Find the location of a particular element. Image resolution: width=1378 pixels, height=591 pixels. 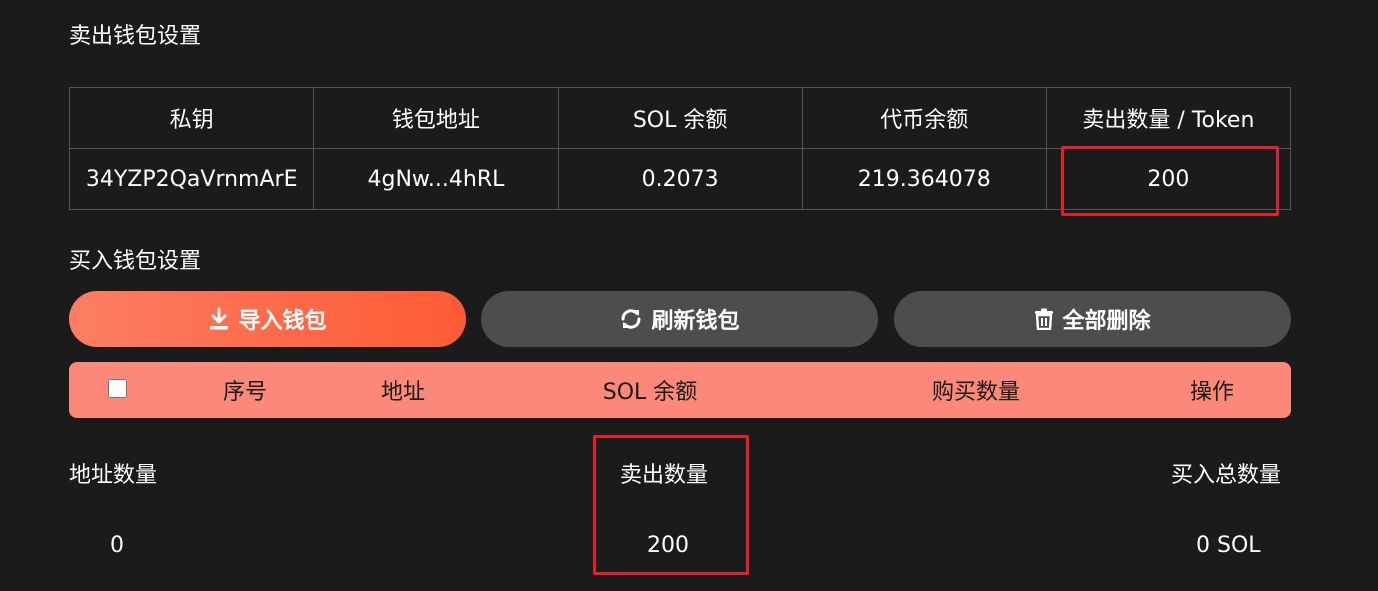

header-sell-amount: 卖出数量 / Token is located at coordinates (1168, 118).